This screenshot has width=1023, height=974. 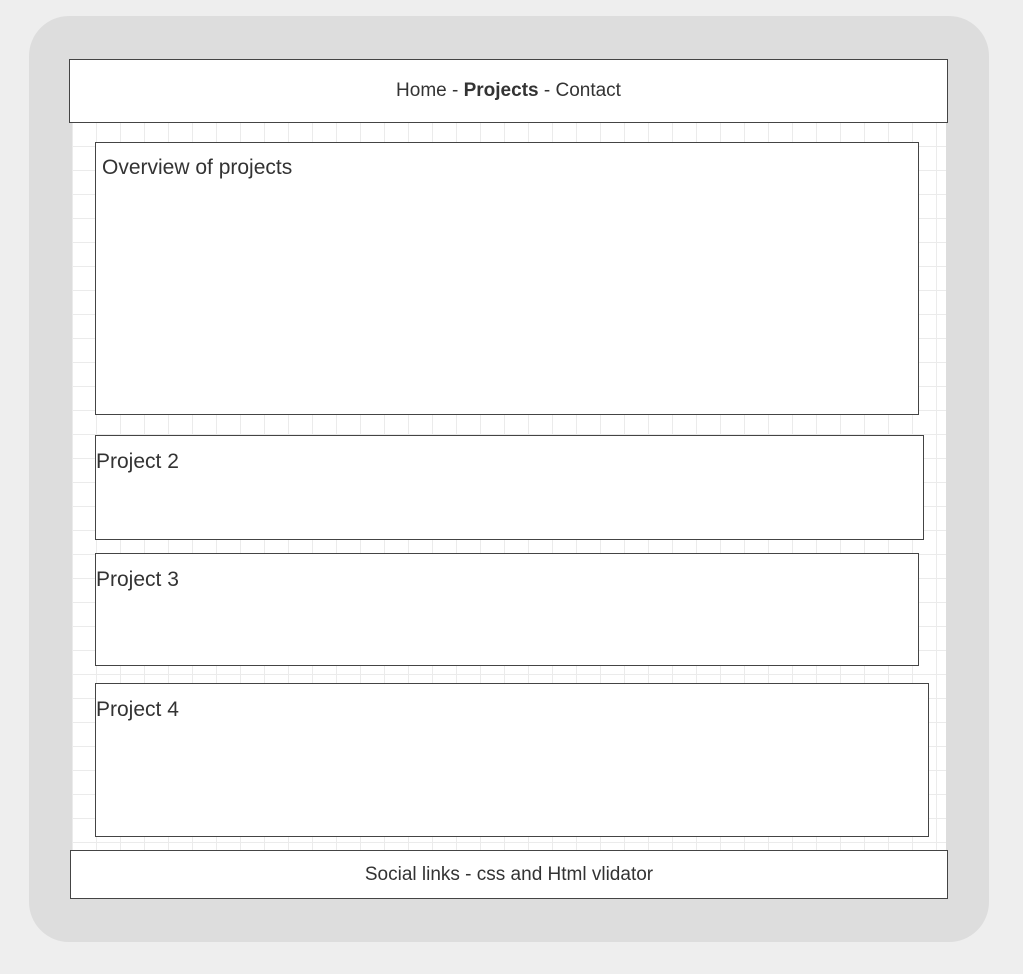 I want to click on nav-link-home: Home, so click(x=421, y=91).